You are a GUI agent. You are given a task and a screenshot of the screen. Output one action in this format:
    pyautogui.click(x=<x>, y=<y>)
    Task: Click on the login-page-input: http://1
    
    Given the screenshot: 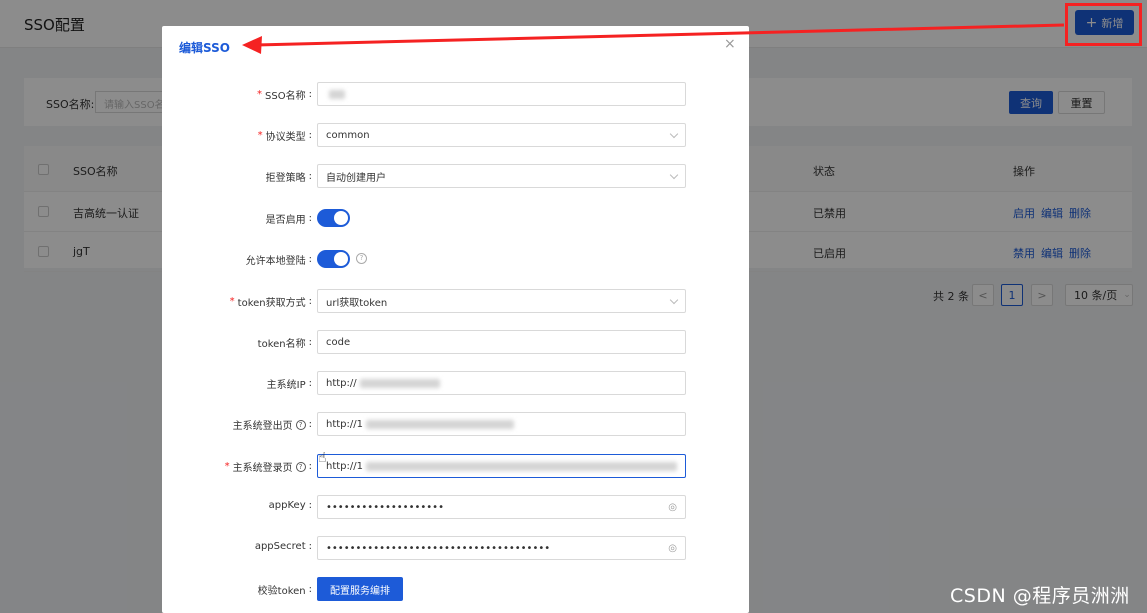 What is the action you would take?
    pyautogui.click(x=501, y=466)
    